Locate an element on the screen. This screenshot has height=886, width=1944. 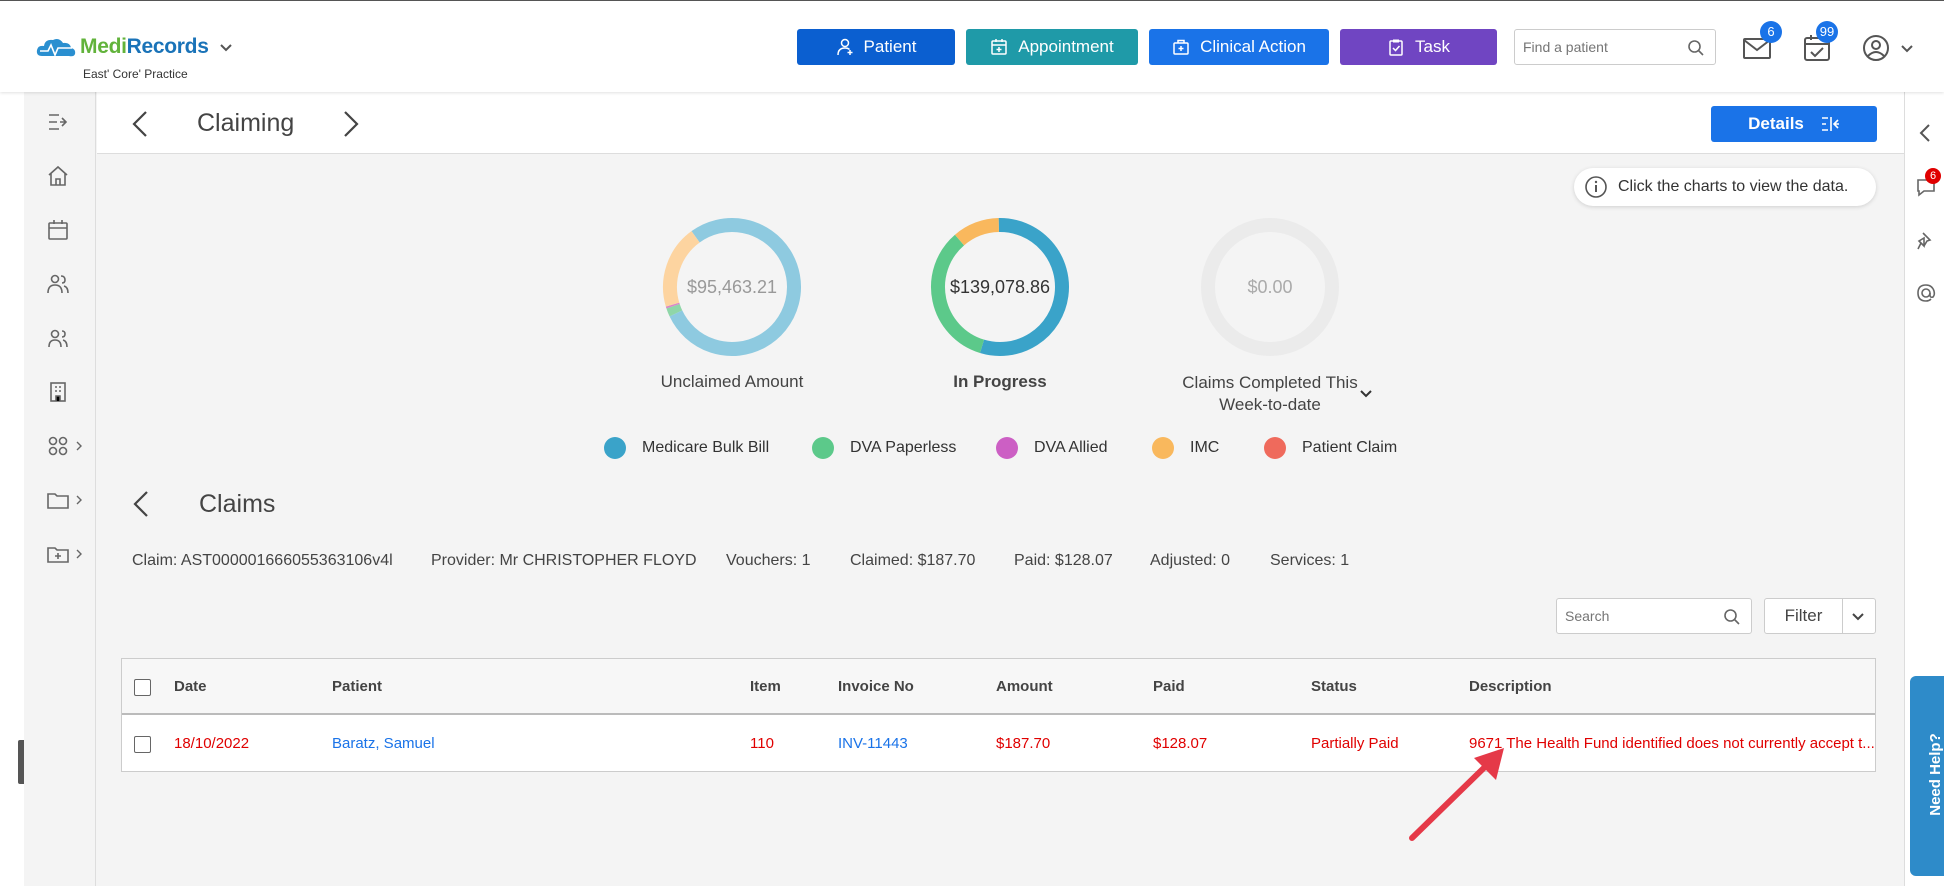
appointment-button: Appointment is located at coordinates (1052, 47).